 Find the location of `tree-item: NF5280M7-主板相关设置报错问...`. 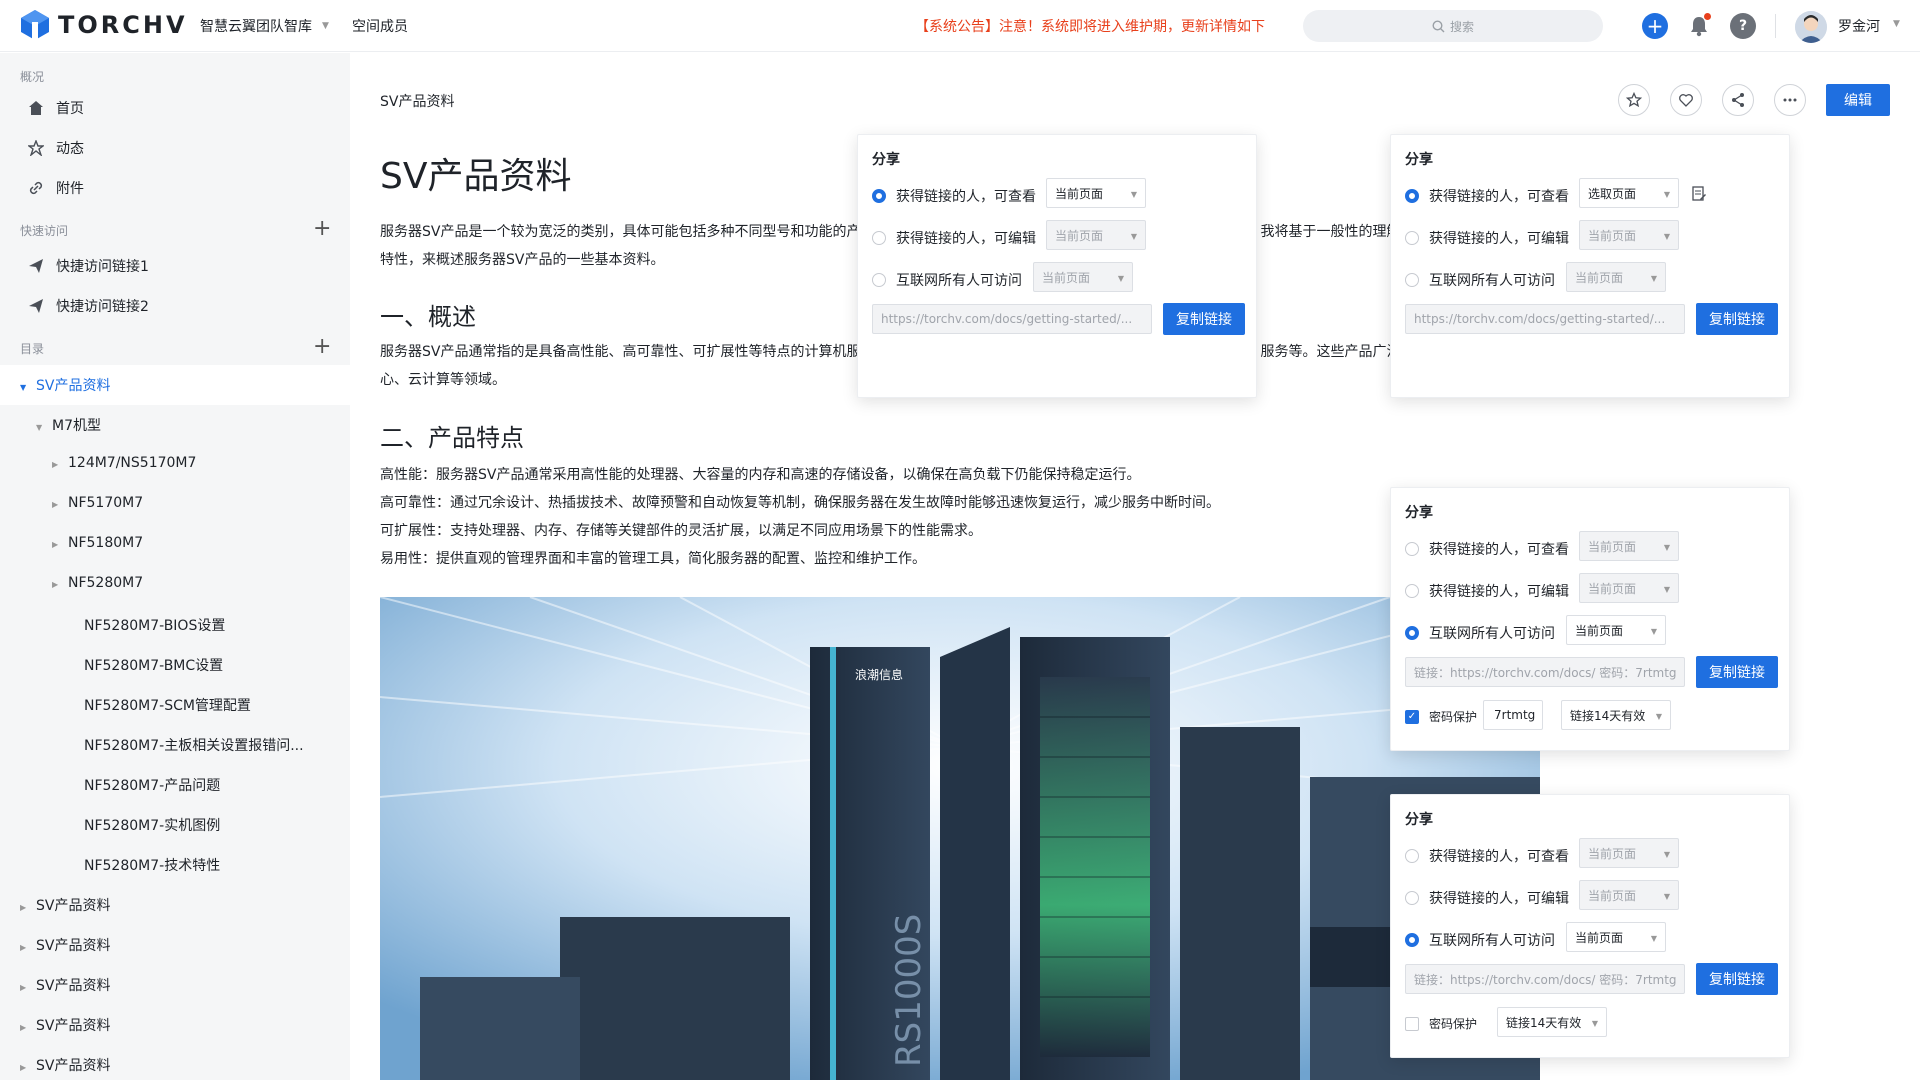

tree-item: NF5280M7-主板相关设置报错问... is located at coordinates (194, 745).